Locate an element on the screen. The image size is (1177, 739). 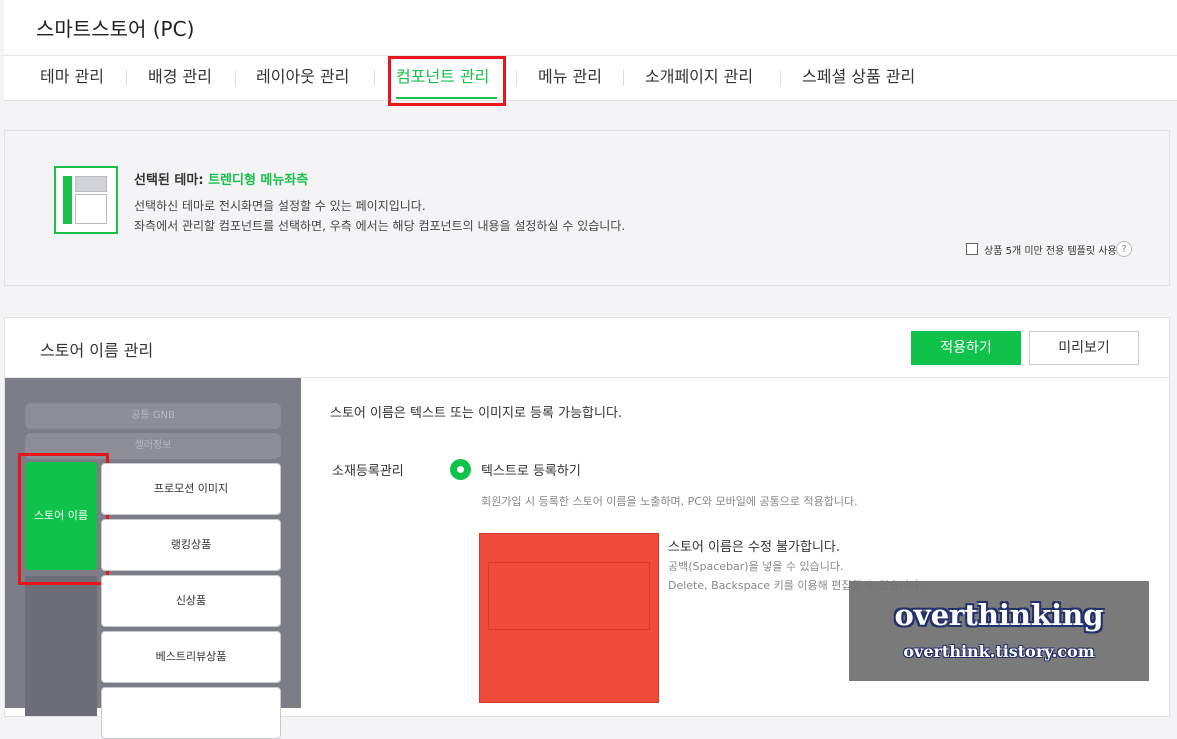
component-promotion-image: 프로모션 이미지 is located at coordinates (191, 489).